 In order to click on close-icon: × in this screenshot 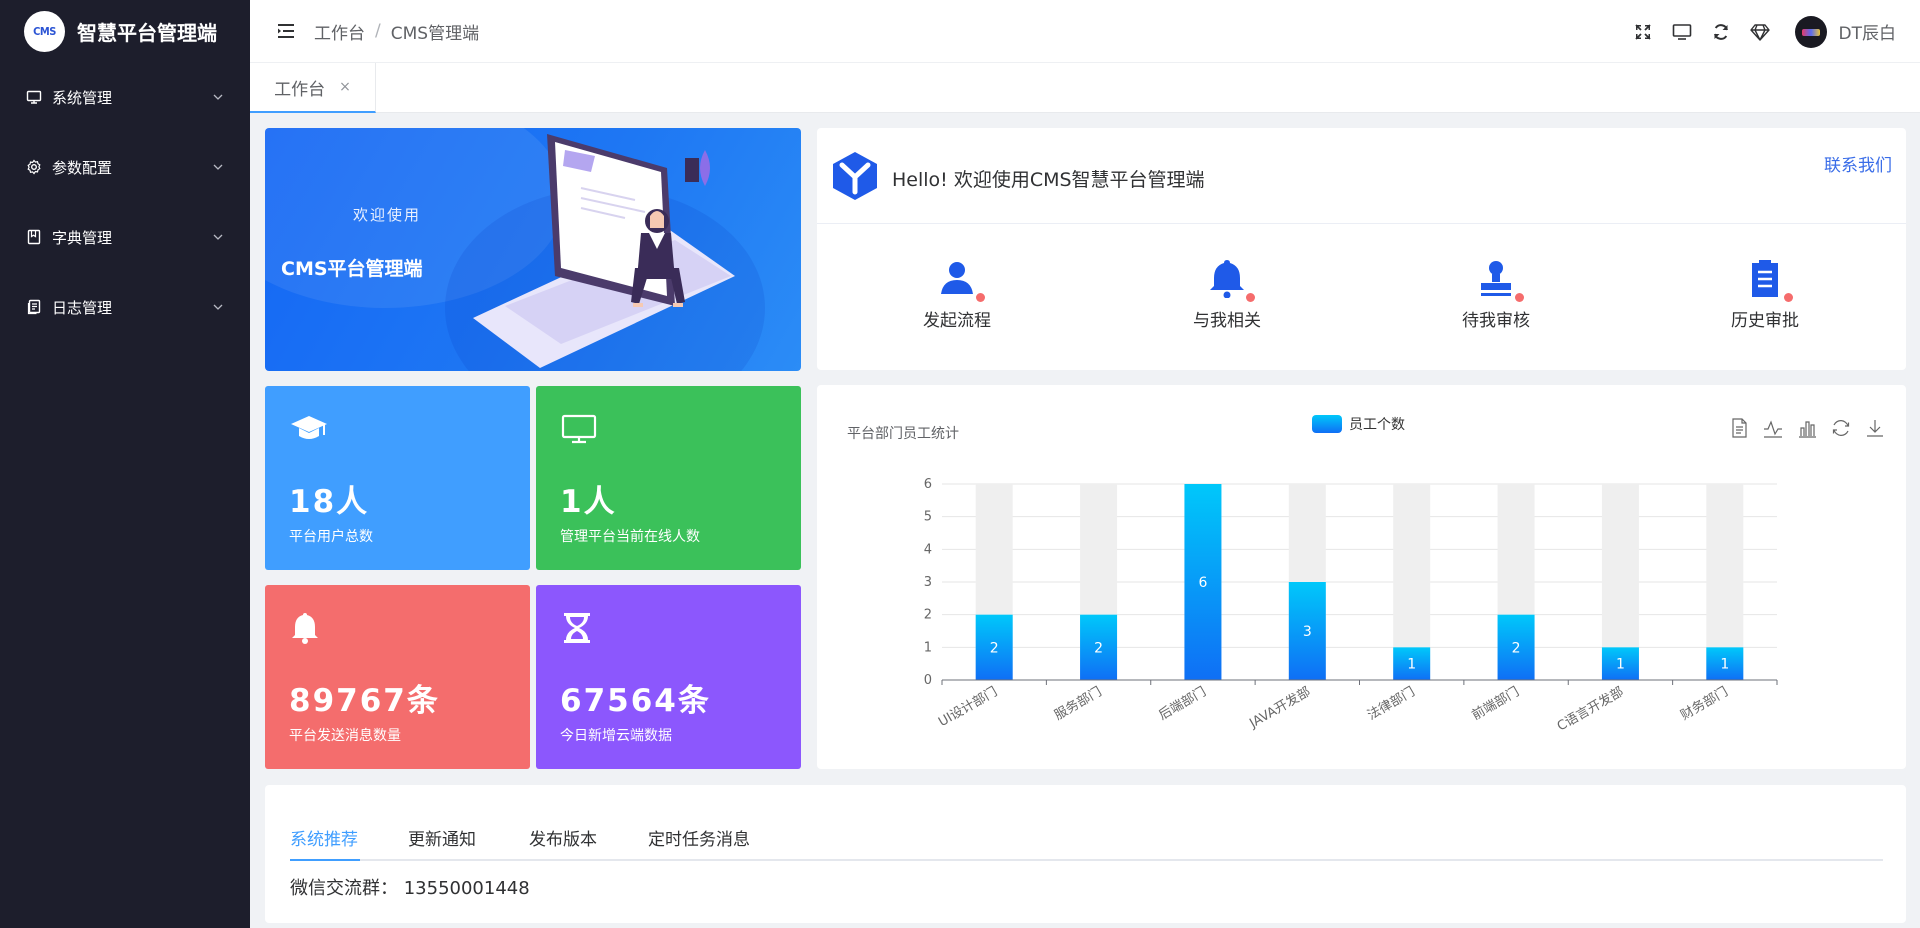, I will do `click(345, 87)`.